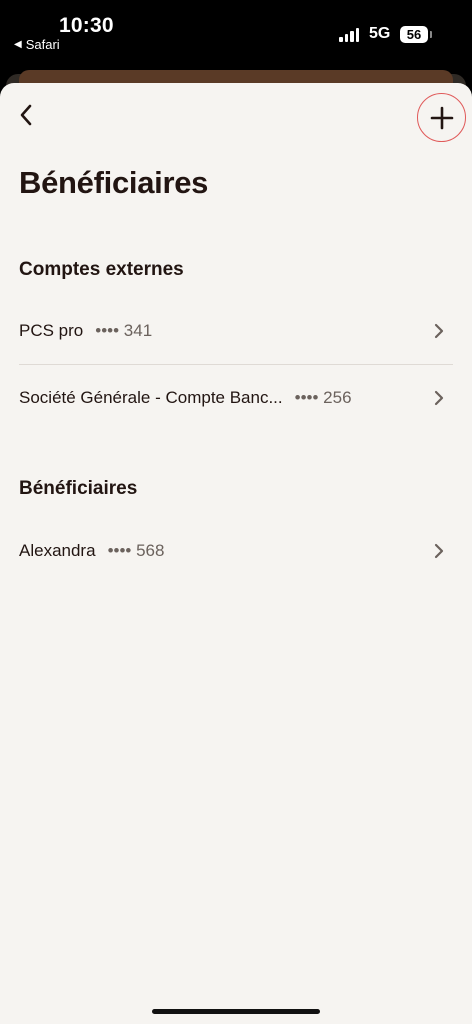 This screenshot has width=472, height=1024. I want to click on network-label: 5G, so click(380, 33).